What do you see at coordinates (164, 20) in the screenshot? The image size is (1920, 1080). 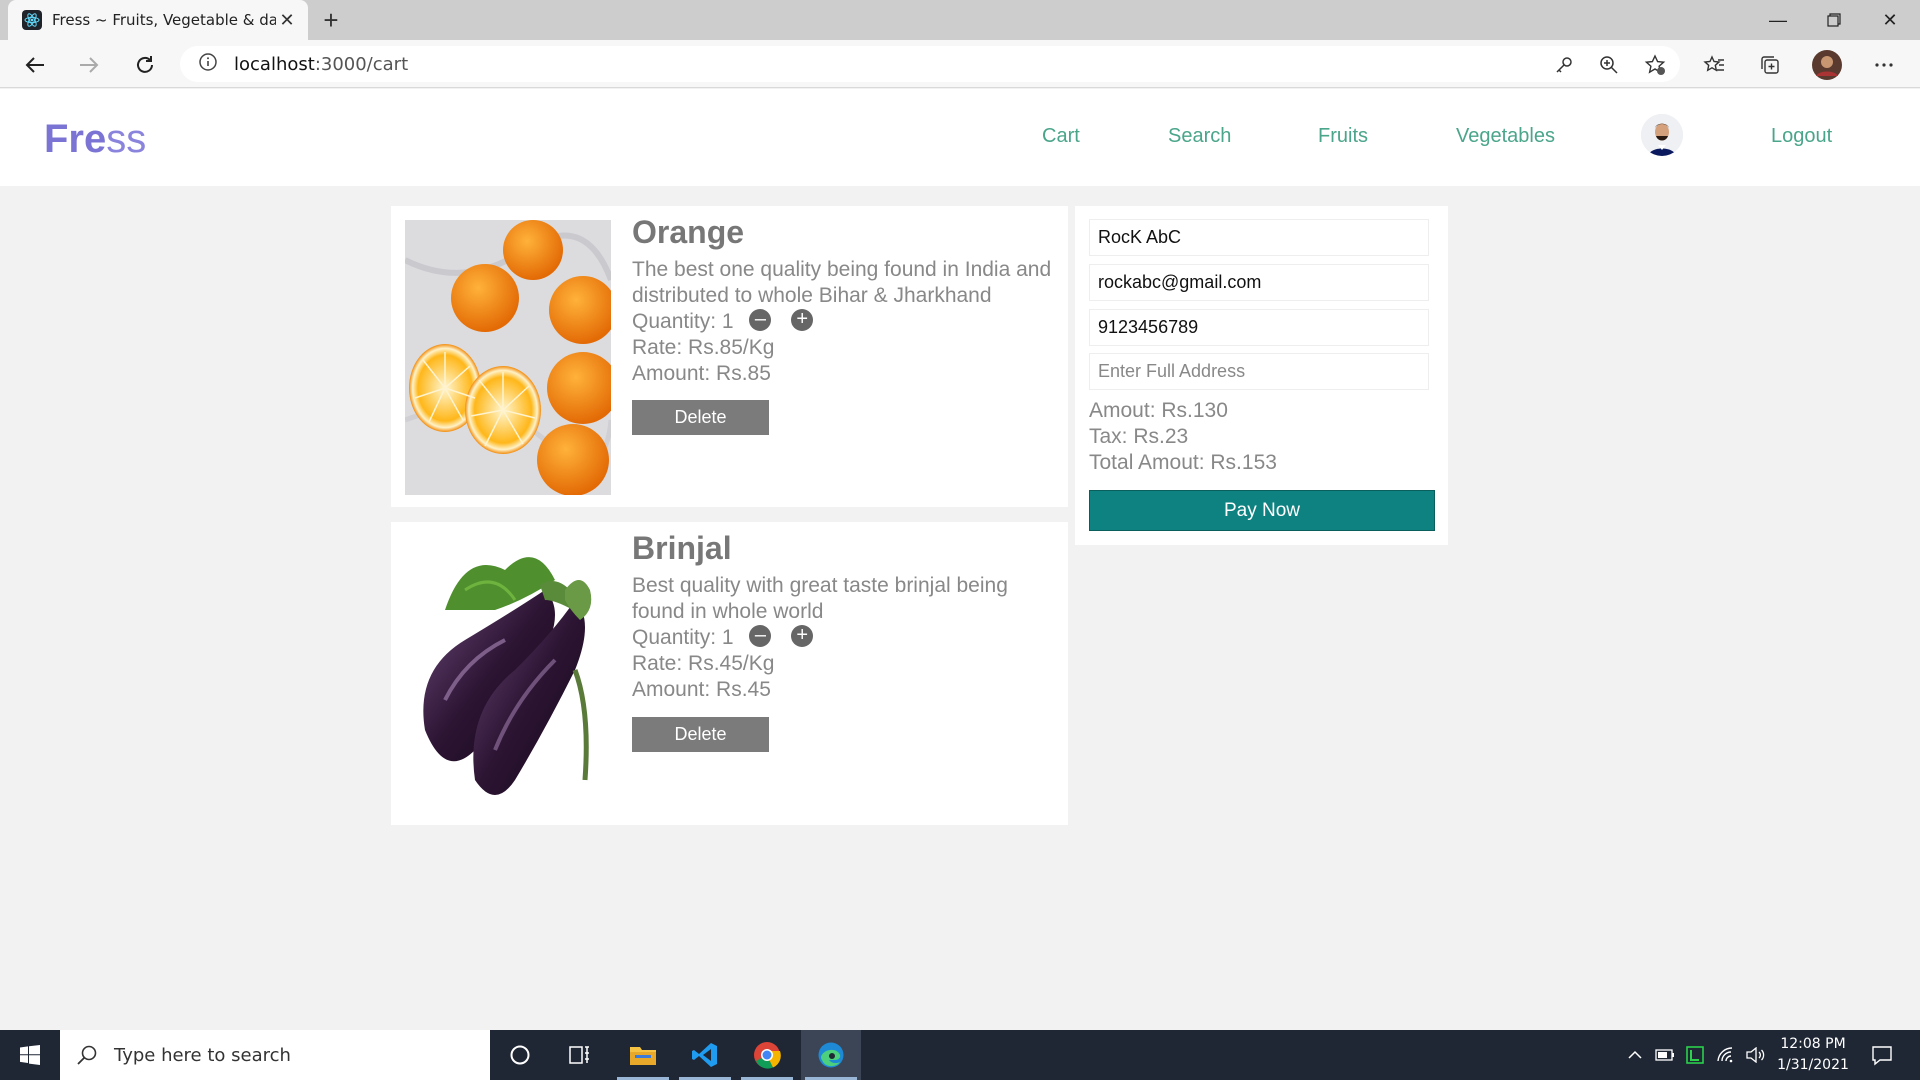 I see `tab-title: Fress ~ Fruits, Vegetable & daily` at bounding box center [164, 20].